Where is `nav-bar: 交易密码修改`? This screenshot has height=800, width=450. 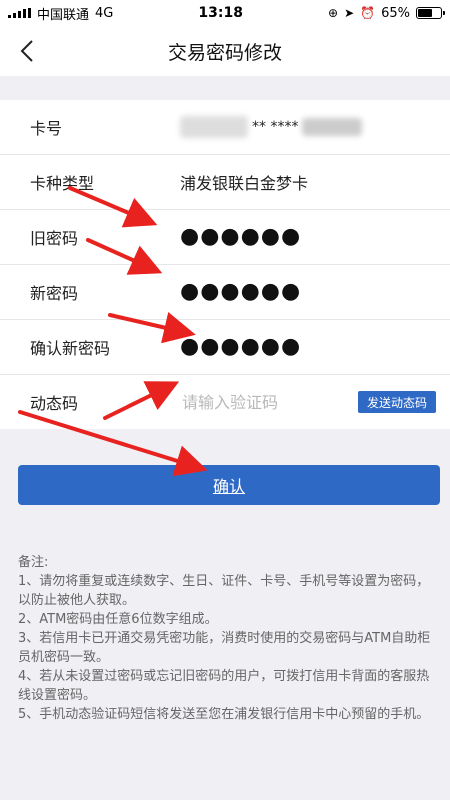
nav-bar: 交易密码修改 is located at coordinates (225, 51).